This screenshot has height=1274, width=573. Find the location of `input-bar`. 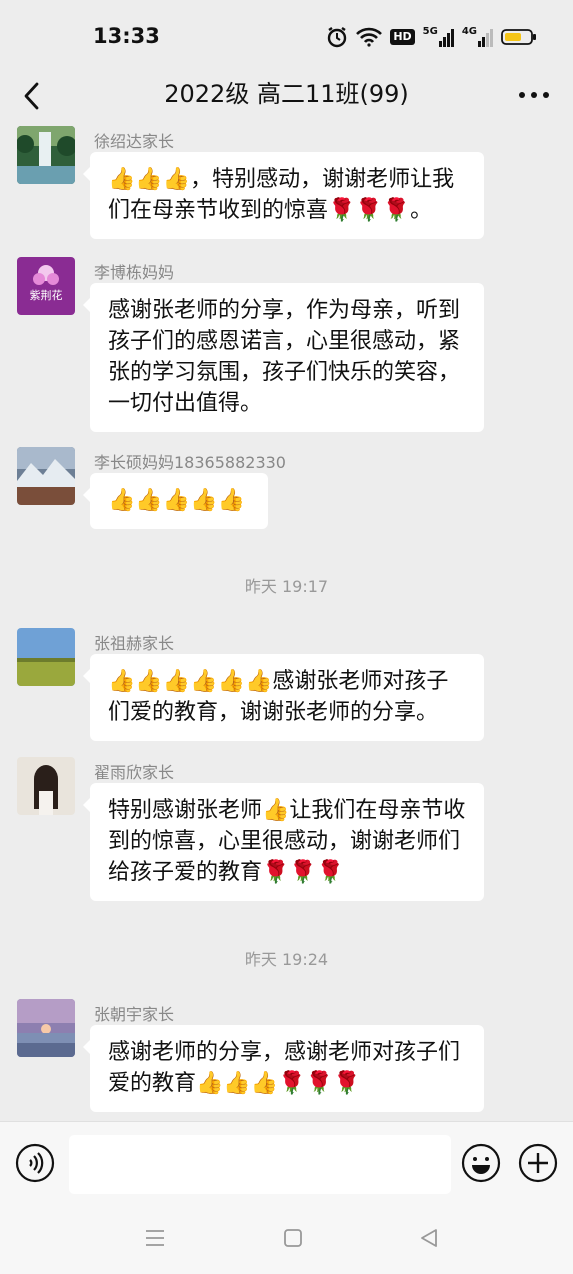

input-bar is located at coordinates (286, 1164).